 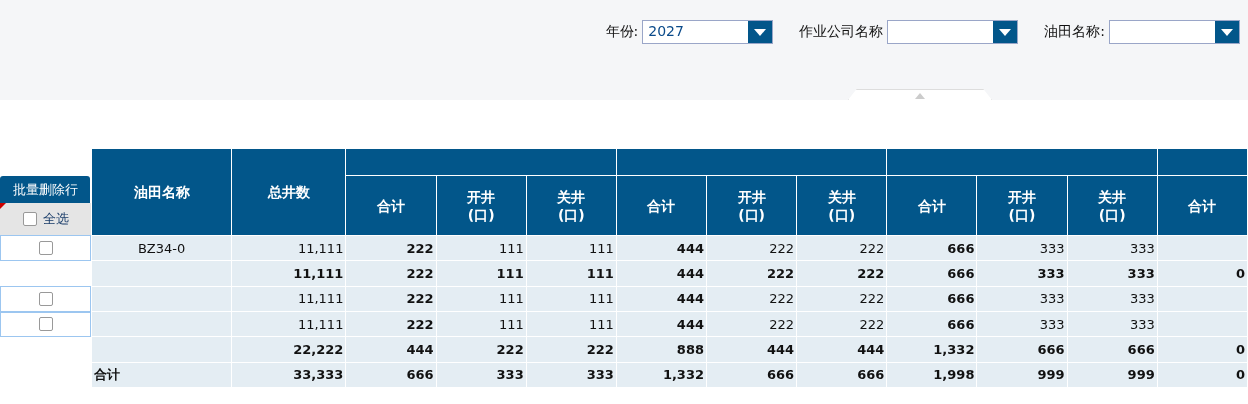 What do you see at coordinates (161, 192) in the screenshot?
I see `column-header: 油田名称` at bounding box center [161, 192].